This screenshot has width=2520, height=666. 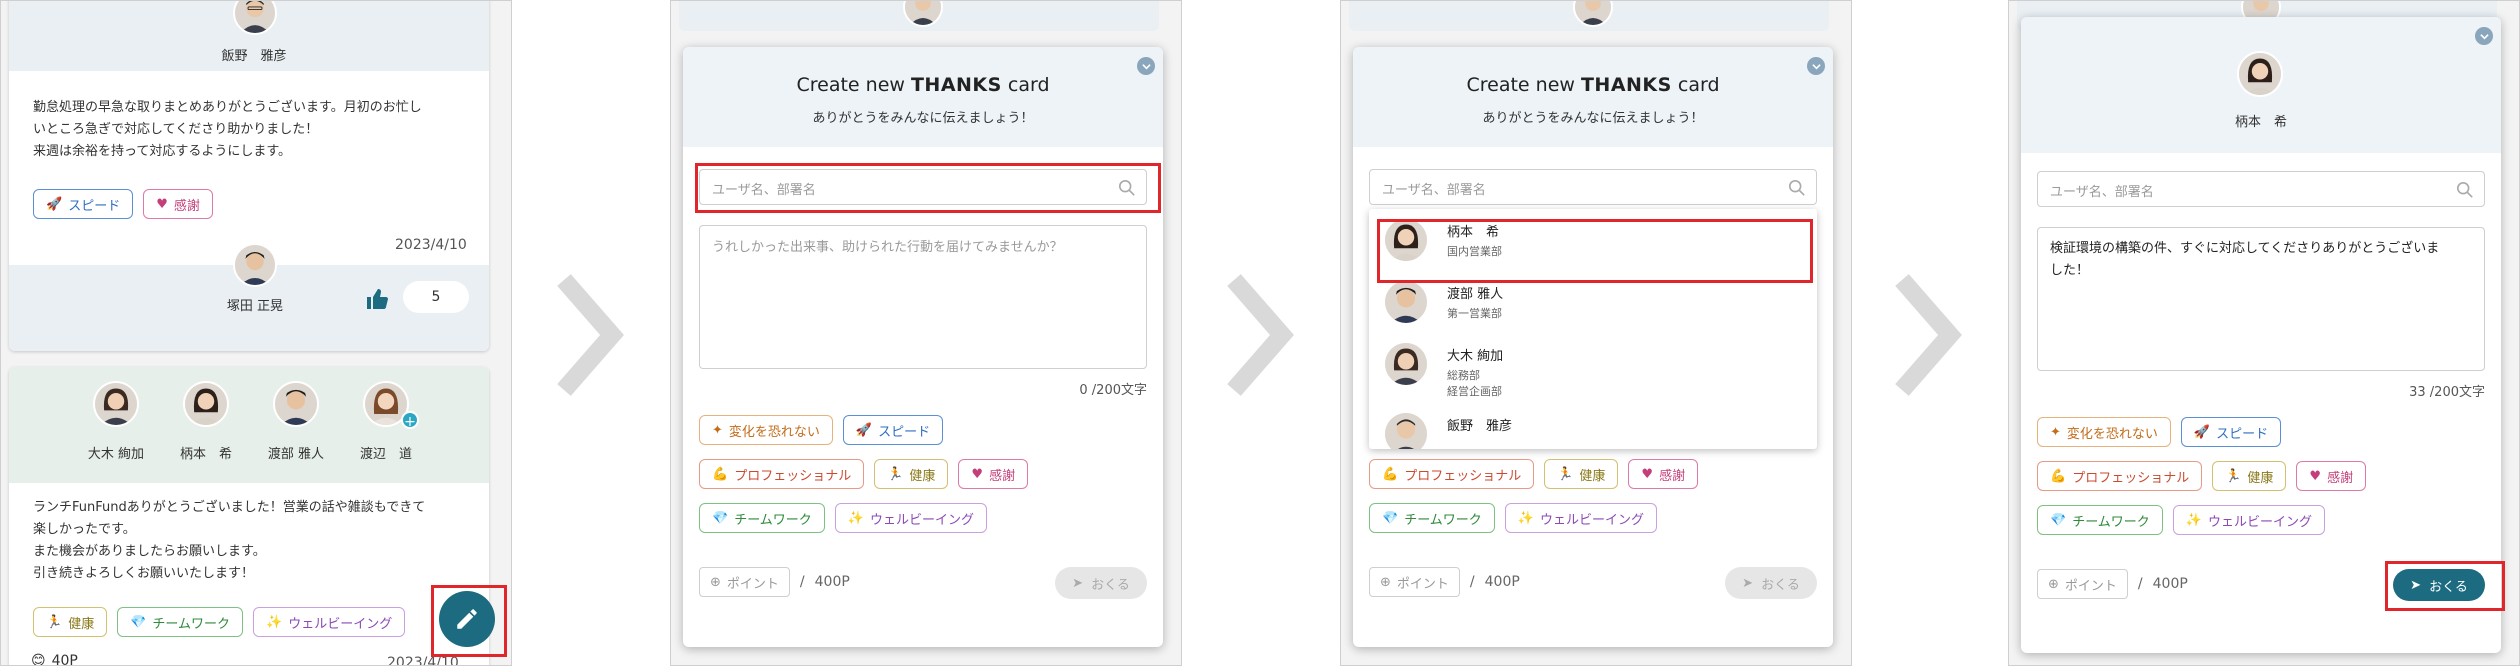 I want to click on runner-icon: 🏃, so click(x=2233, y=476).